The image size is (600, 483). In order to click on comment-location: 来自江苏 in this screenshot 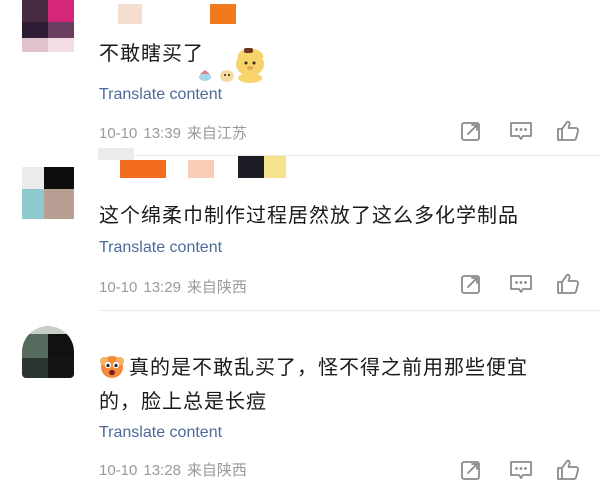, I will do `click(216, 133)`.